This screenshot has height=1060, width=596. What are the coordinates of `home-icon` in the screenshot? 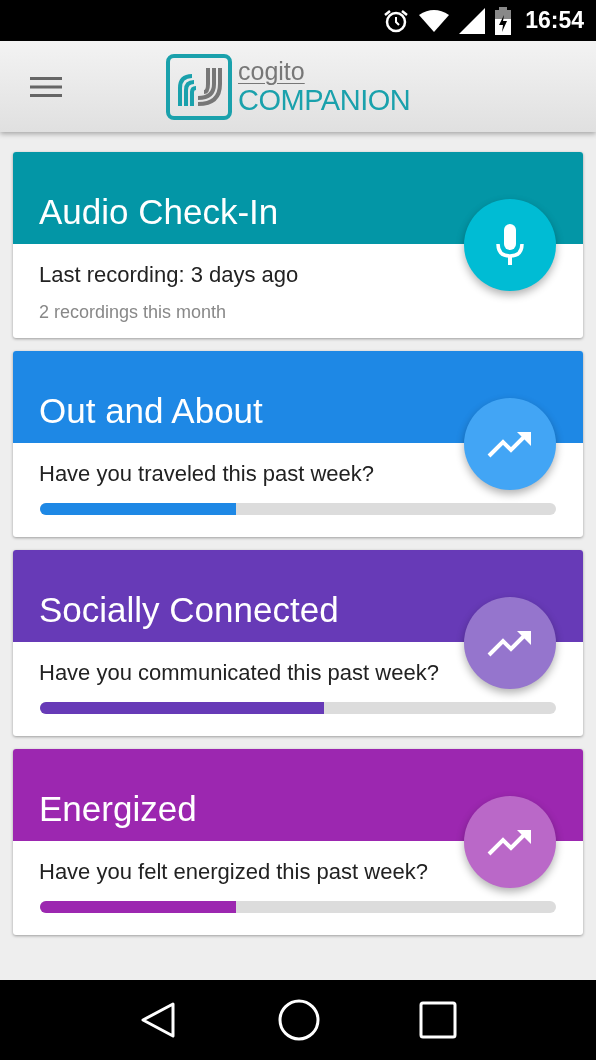 It's located at (299, 1020).